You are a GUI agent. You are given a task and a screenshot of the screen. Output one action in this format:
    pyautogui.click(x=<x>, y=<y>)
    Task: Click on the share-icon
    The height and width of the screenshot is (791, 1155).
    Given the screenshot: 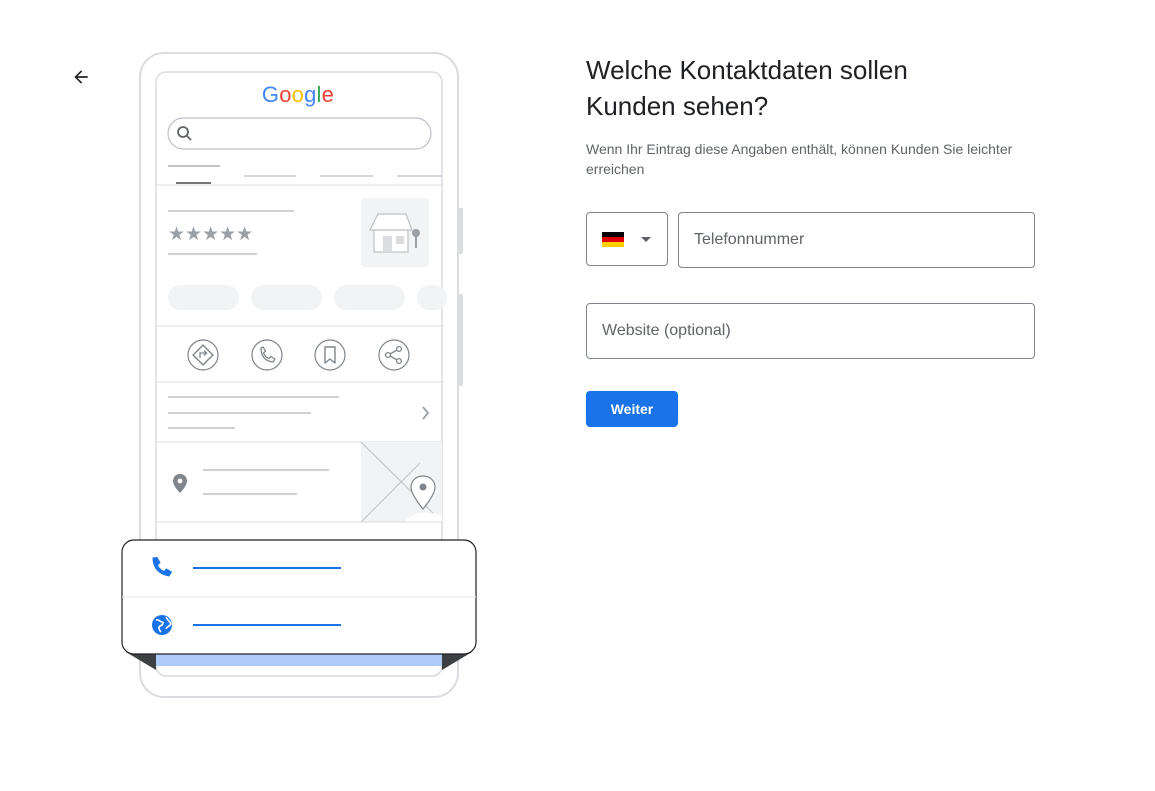 What is the action you would take?
    pyautogui.click(x=394, y=355)
    